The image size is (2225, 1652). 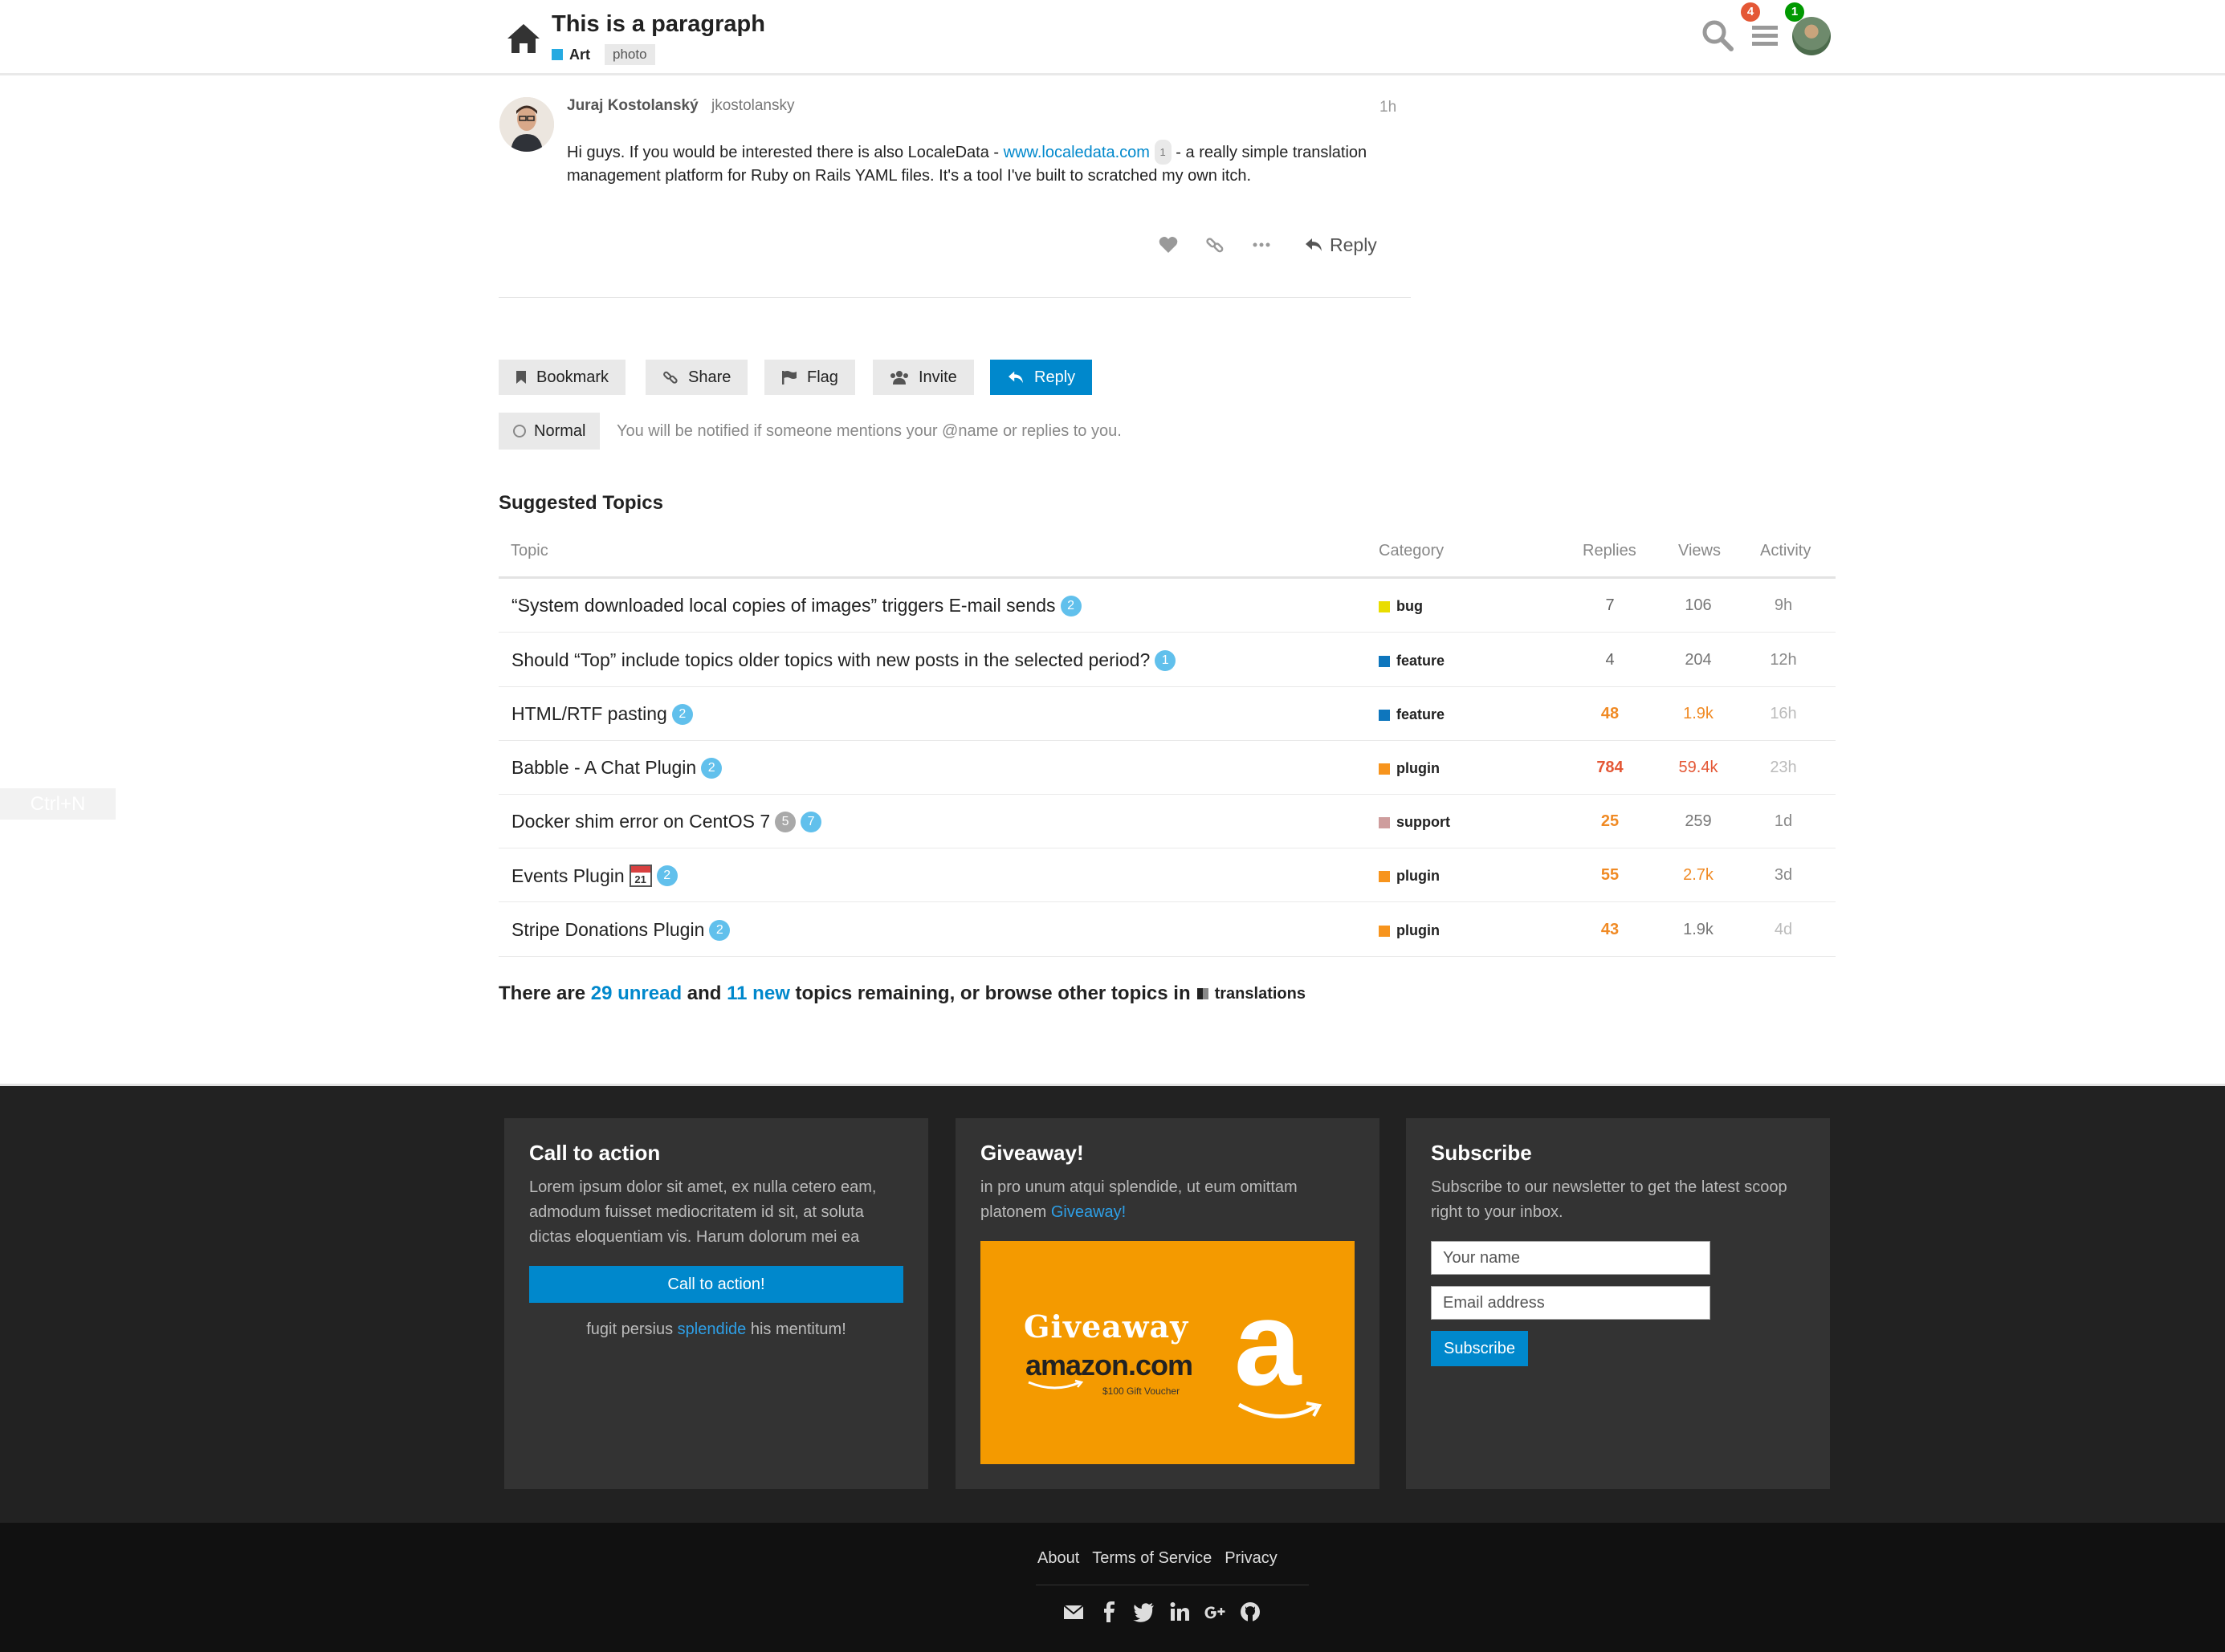 I want to click on topic-link: Babble - A Chat Plugin, so click(x=603, y=768).